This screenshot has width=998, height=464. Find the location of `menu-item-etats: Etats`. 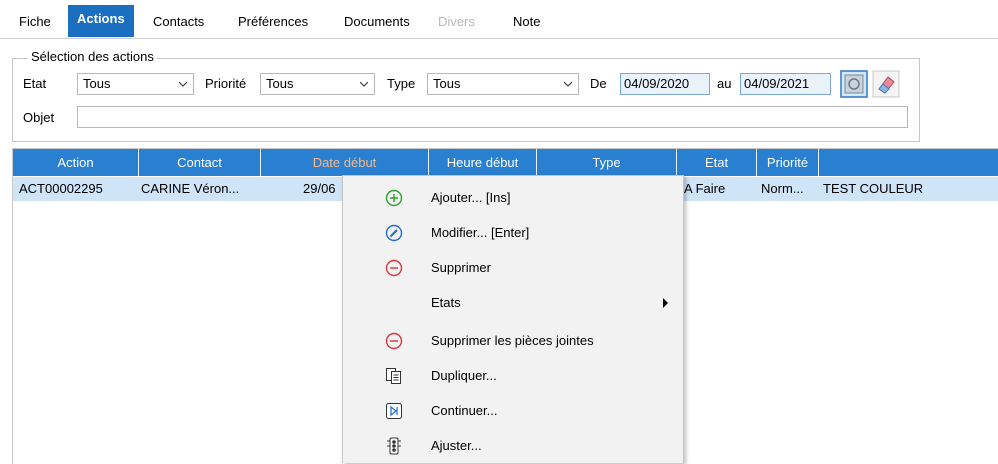

menu-item-etats: Etats is located at coordinates (513, 303).